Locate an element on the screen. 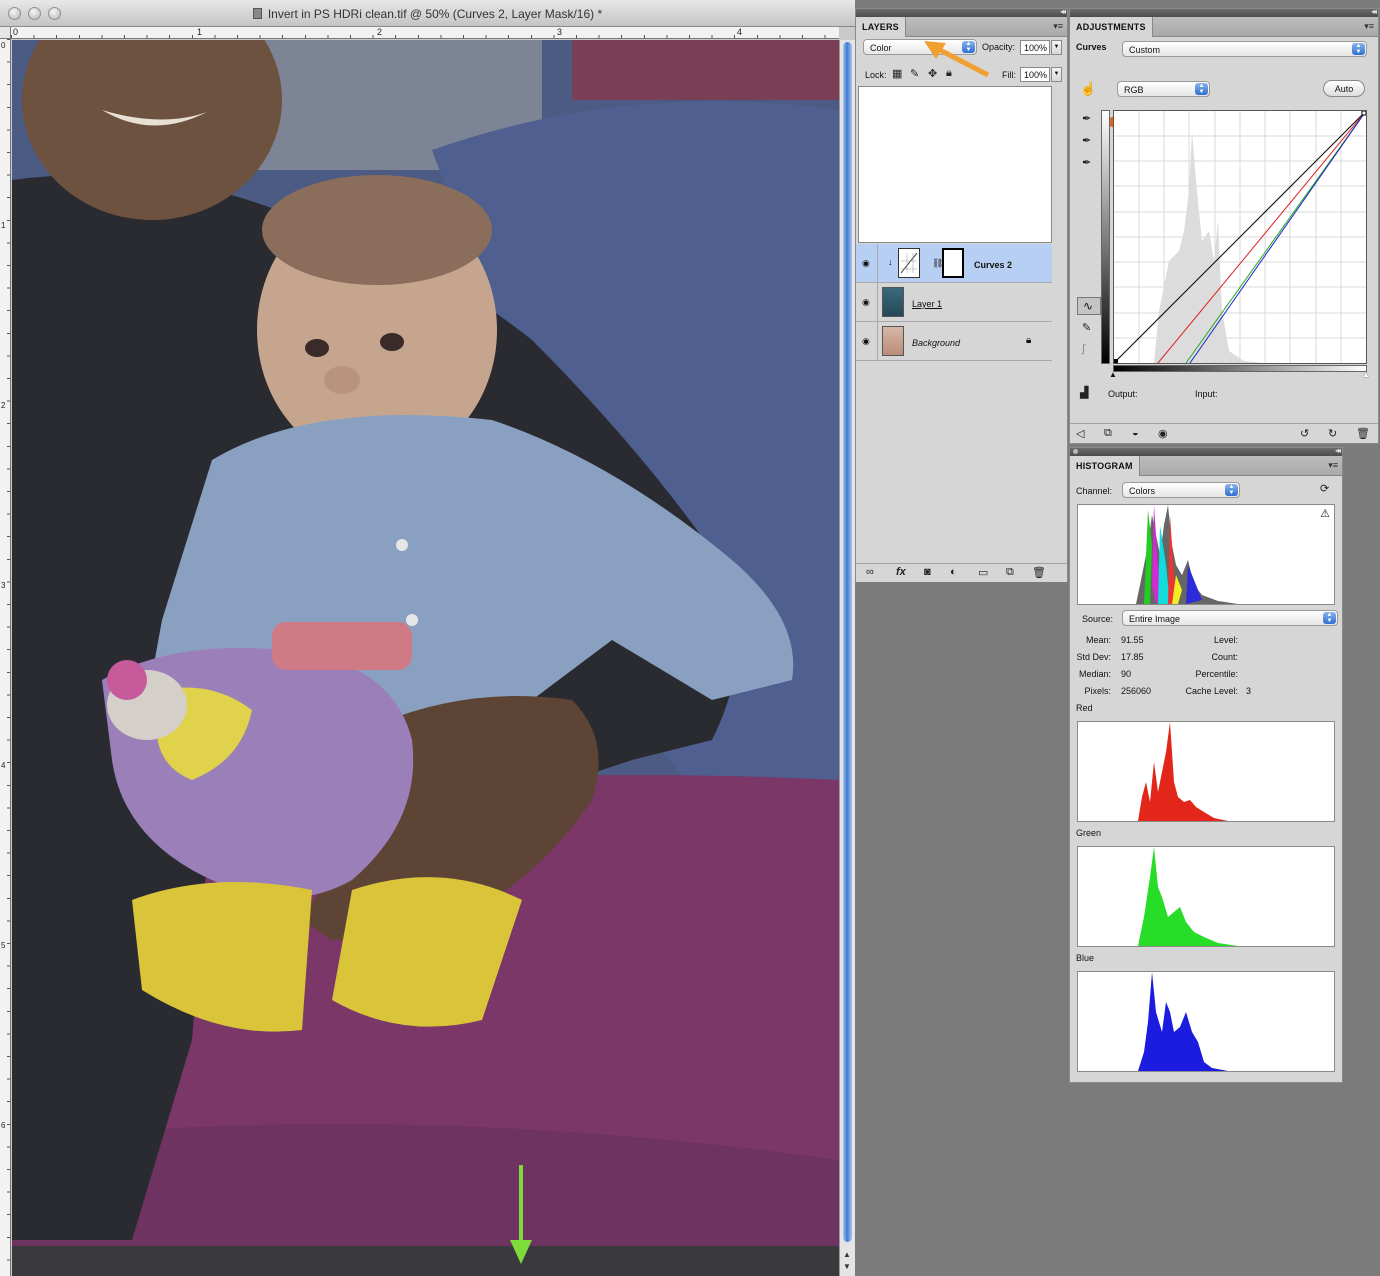 The image size is (1380, 1276). refresh-icon: ⟳ is located at coordinates (1324, 488).